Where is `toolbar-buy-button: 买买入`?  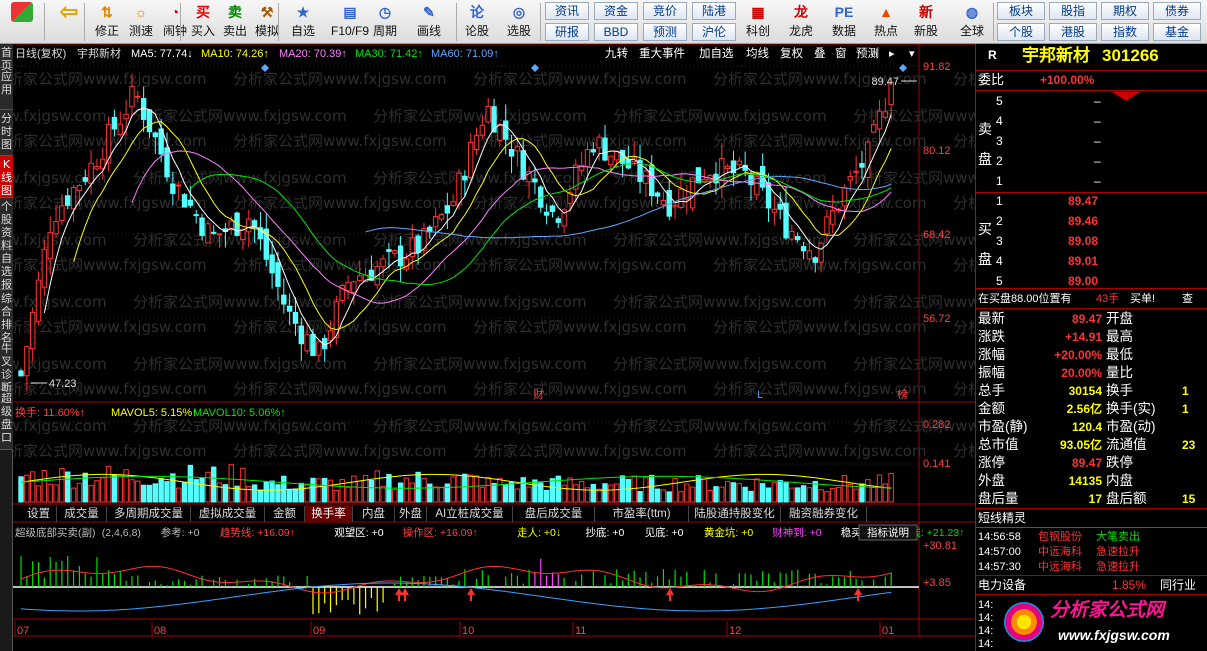 toolbar-buy-button: 买买入 is located at coordinates (203, 22).